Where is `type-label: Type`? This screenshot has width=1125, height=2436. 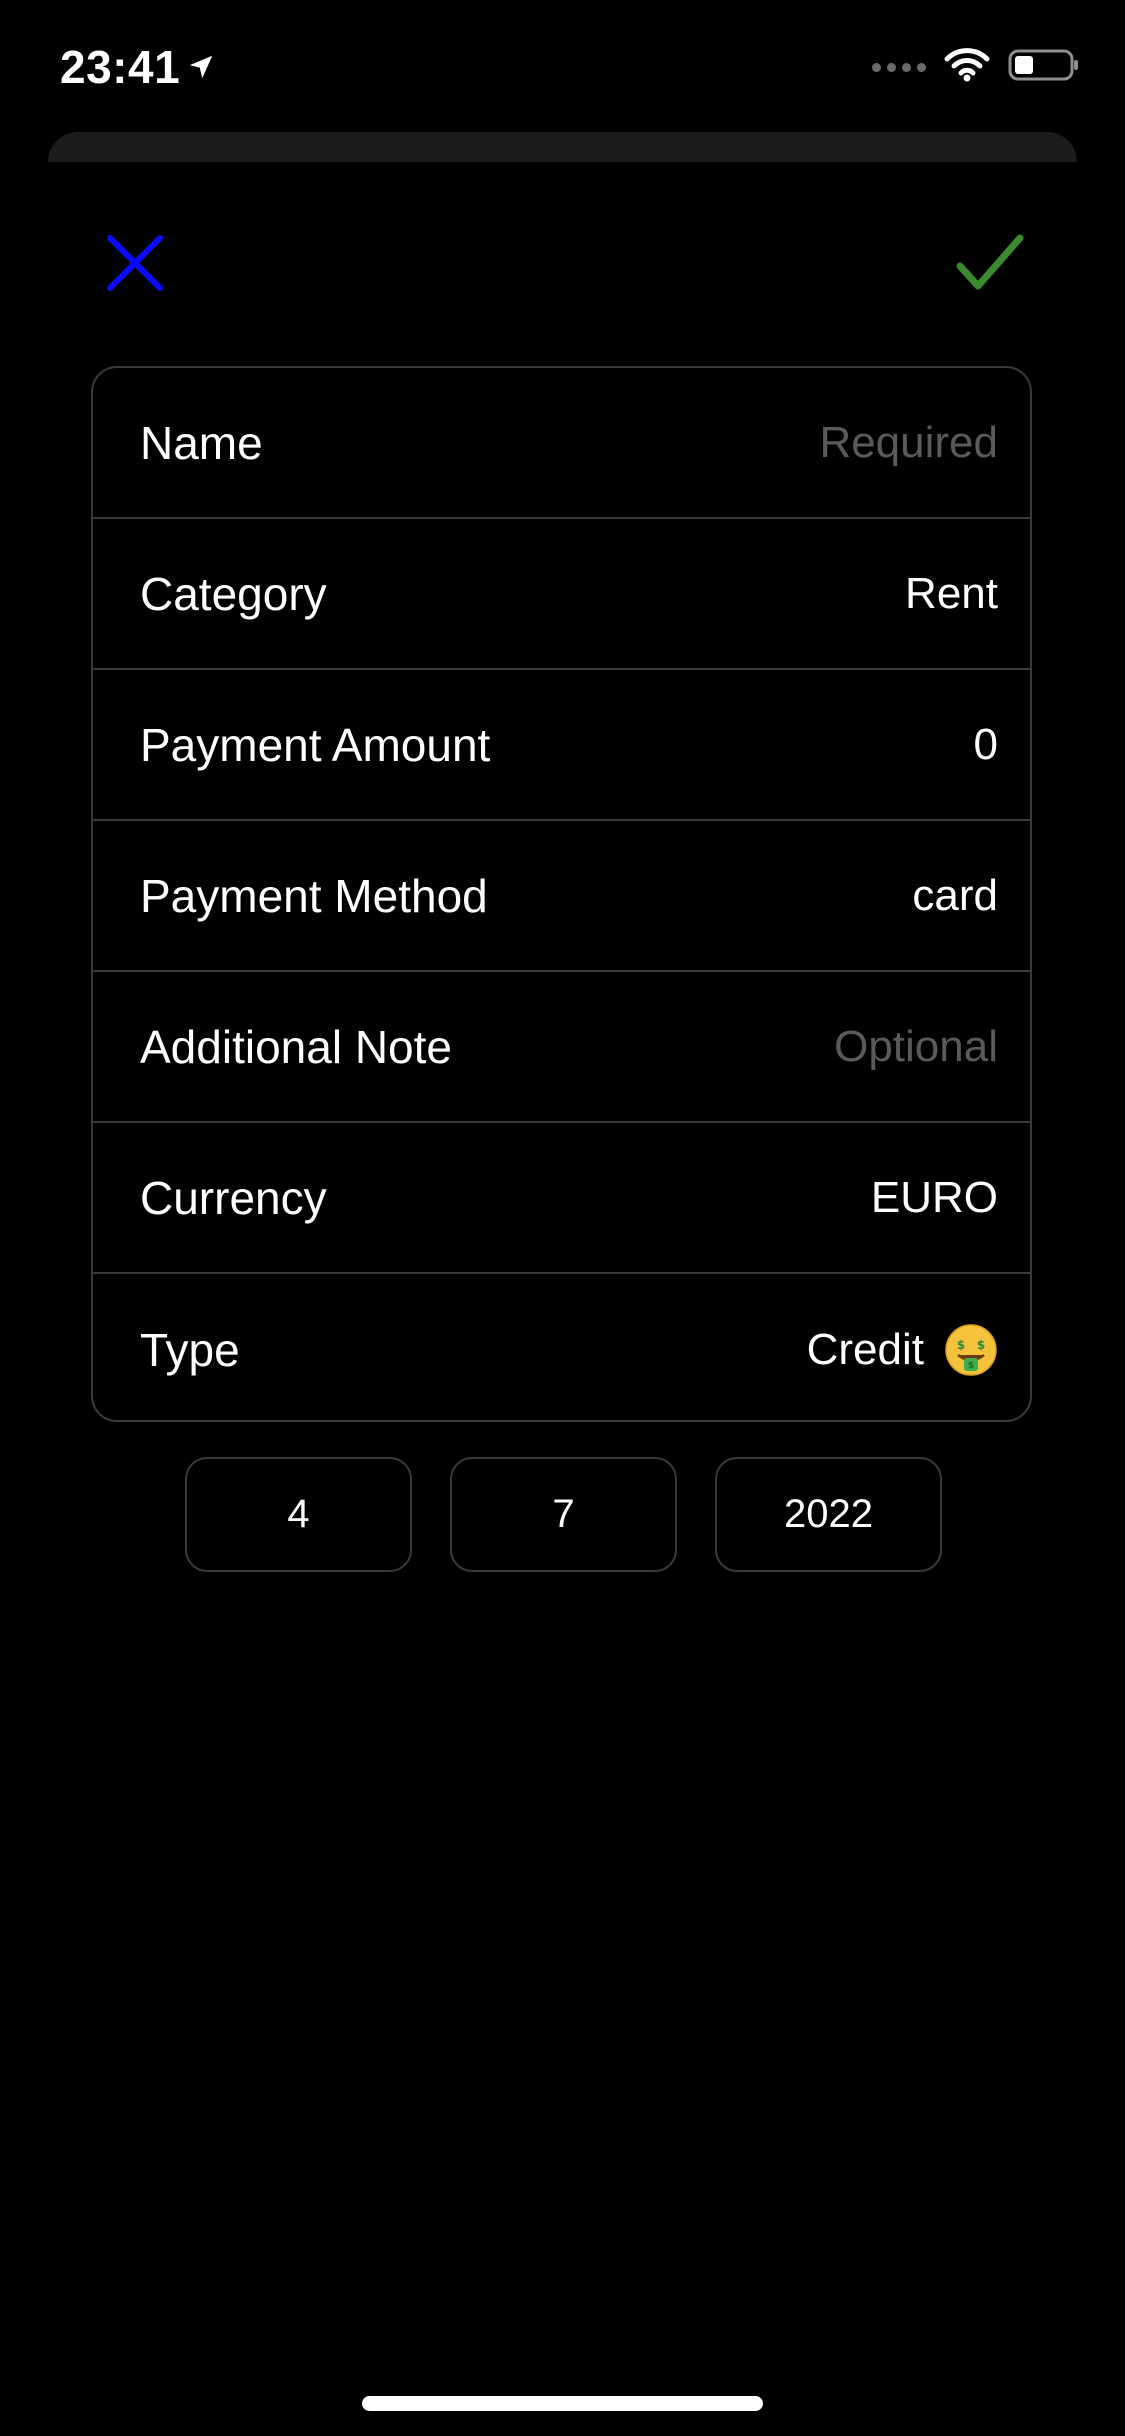 type-label: Type is located at coordinates (190, 1349).